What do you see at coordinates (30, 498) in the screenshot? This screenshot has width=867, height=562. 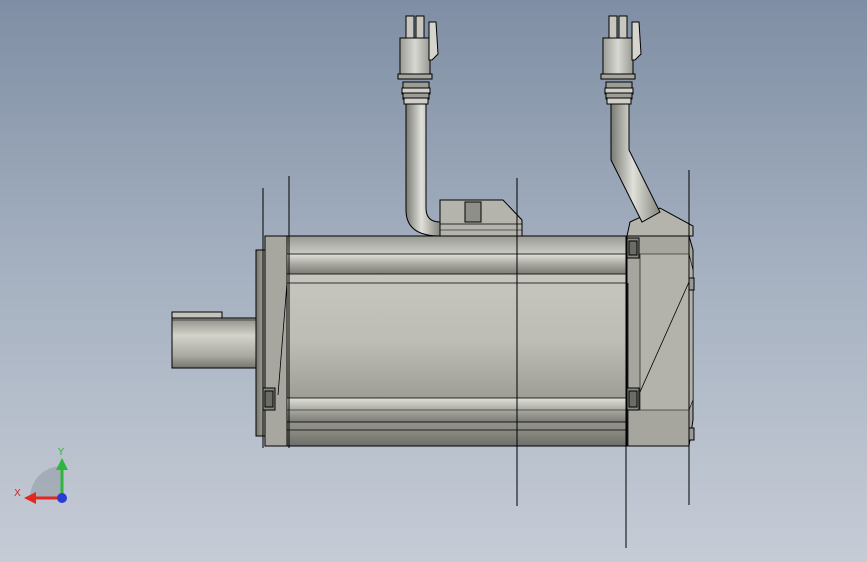 I see `x-axis-arrowhead` at bounding box center [30, 498].